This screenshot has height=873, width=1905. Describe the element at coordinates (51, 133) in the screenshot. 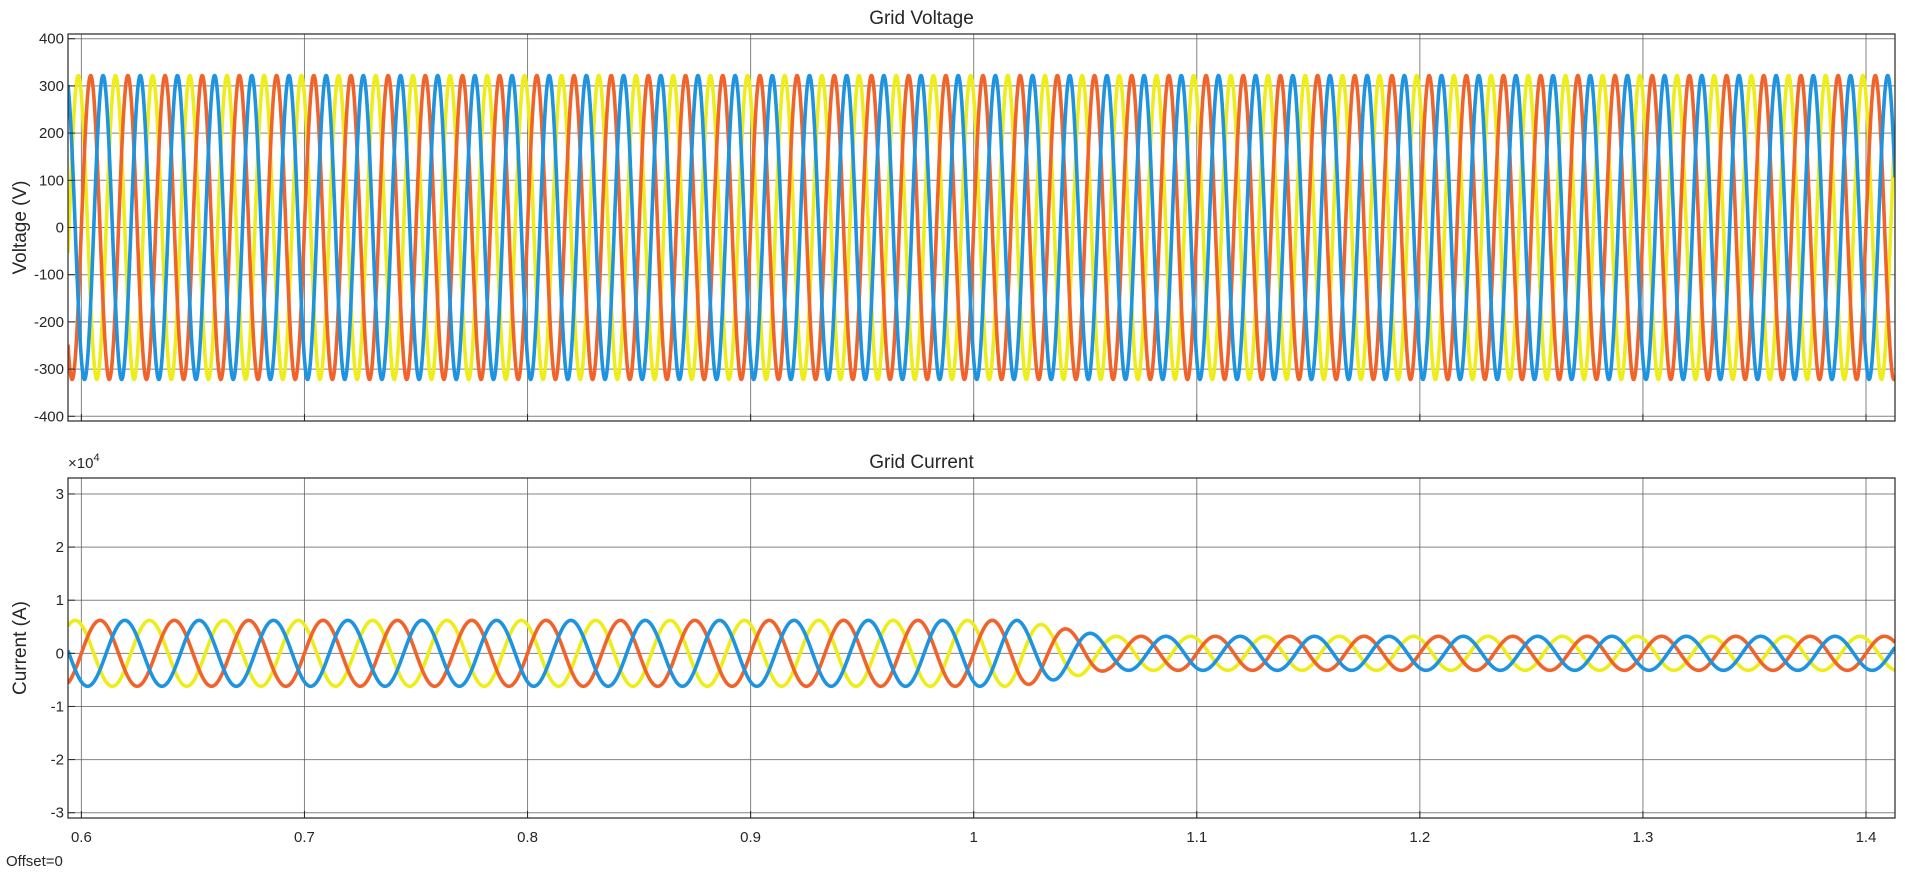

I see `y-tick-label: 200` at that location.